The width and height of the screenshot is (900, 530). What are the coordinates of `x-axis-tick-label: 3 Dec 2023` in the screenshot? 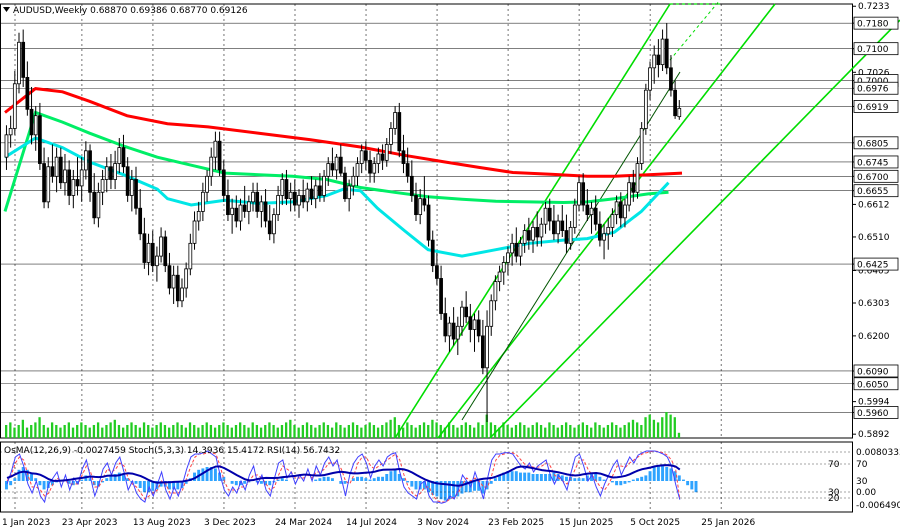 It's located at (230, 523).